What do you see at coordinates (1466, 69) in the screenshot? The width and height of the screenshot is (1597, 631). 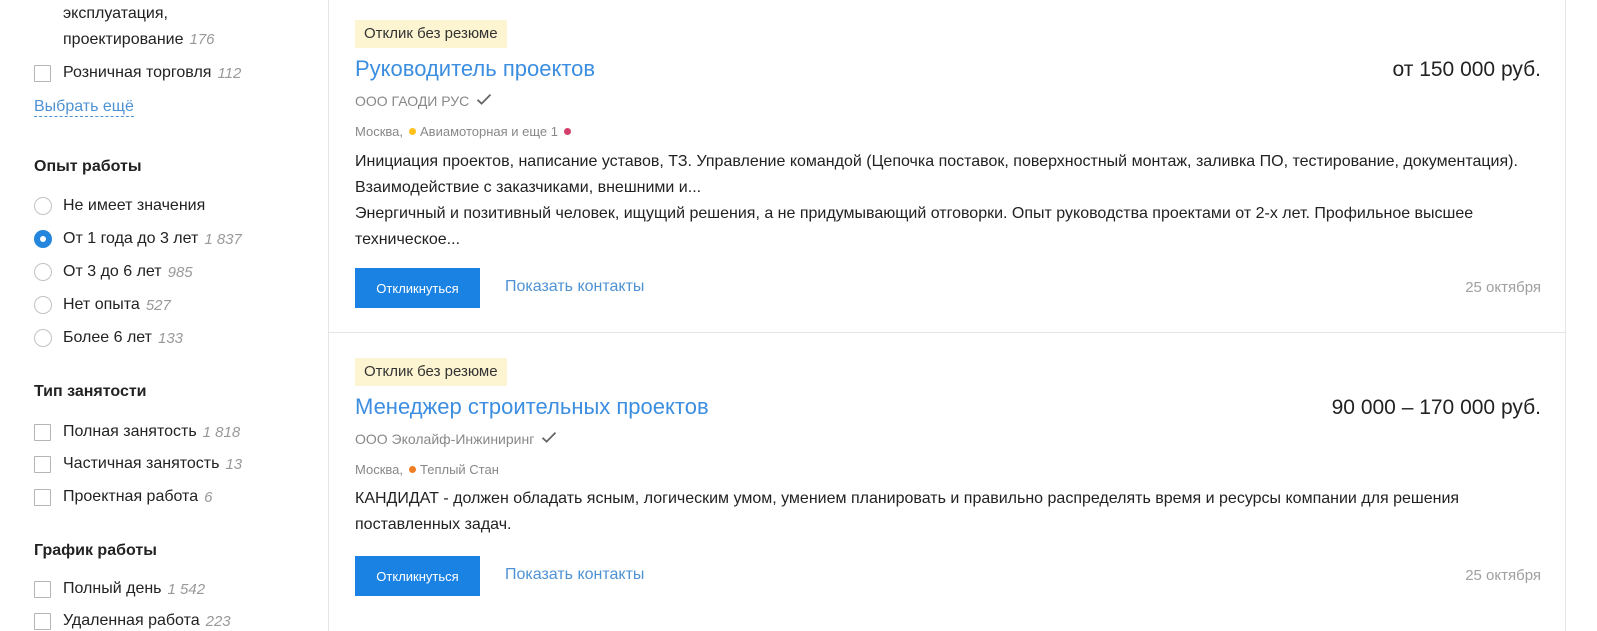 I see `vacancy-salary: от 150 000 руб.` at bounding box center [1466, 69].